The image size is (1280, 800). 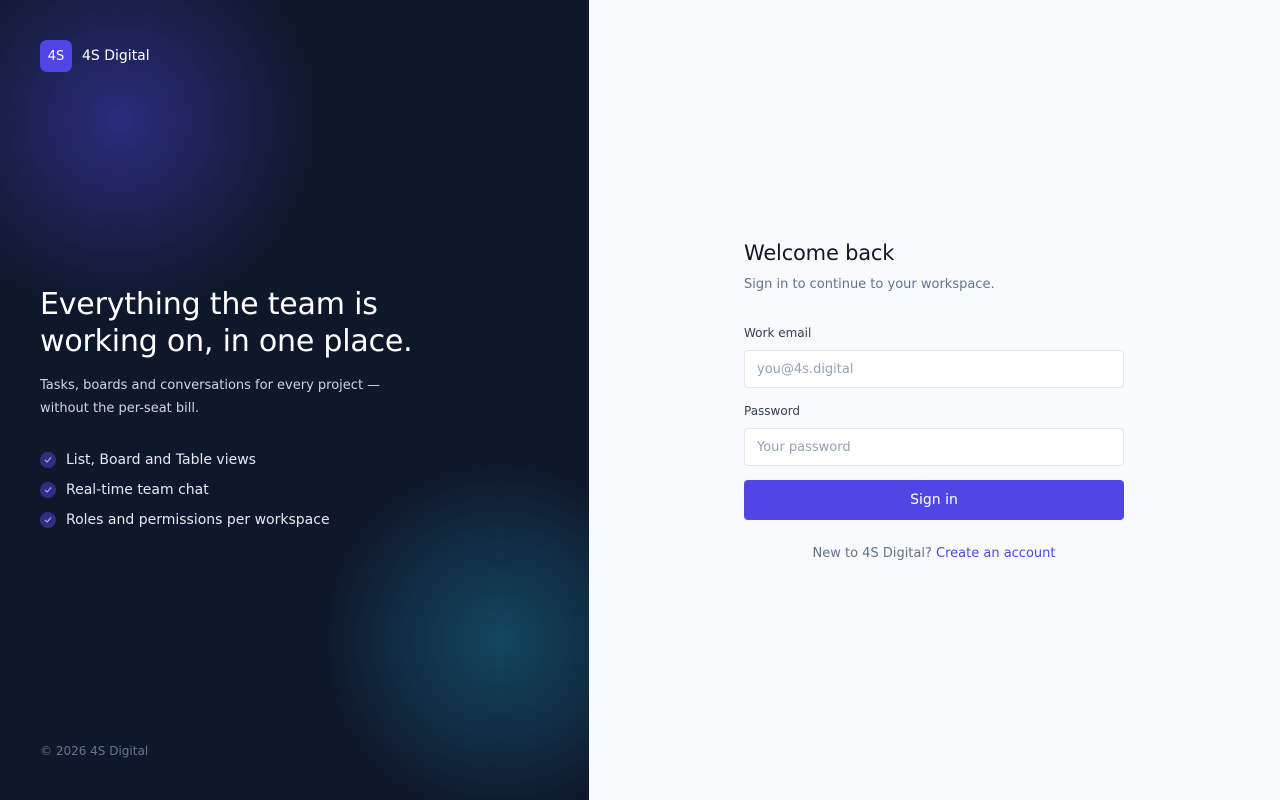 What do you see at coordinates (934, 369) in the screenshot?
I see `email-field` at bounding box center [934, 369].